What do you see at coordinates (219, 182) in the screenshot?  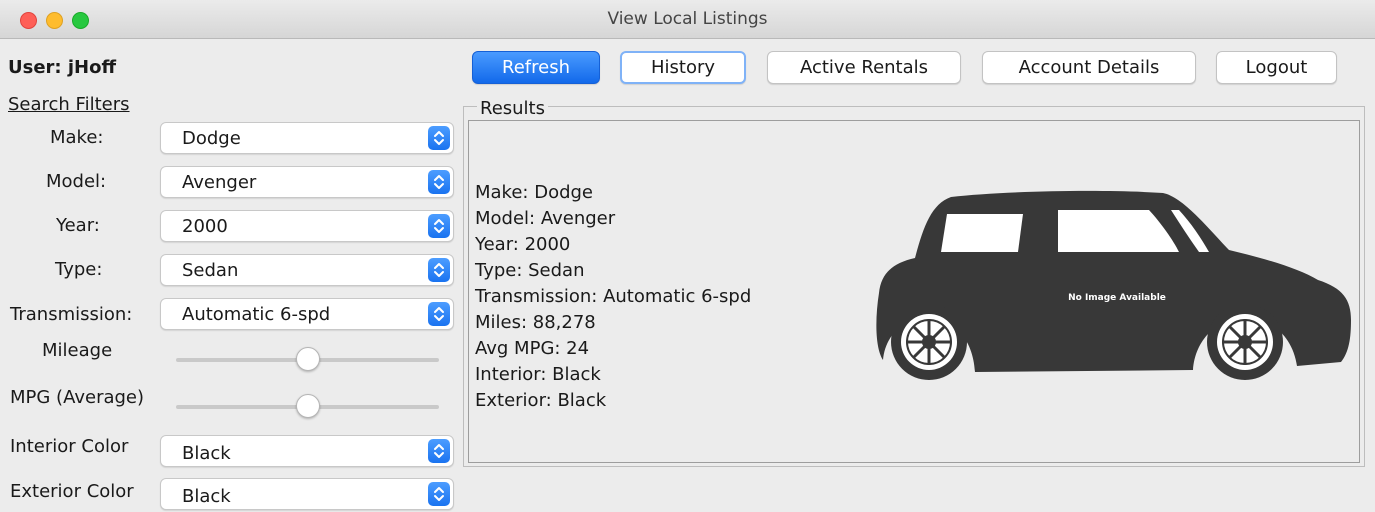 I see `model-select-value: Avenger` at bounding box center [219, 182].